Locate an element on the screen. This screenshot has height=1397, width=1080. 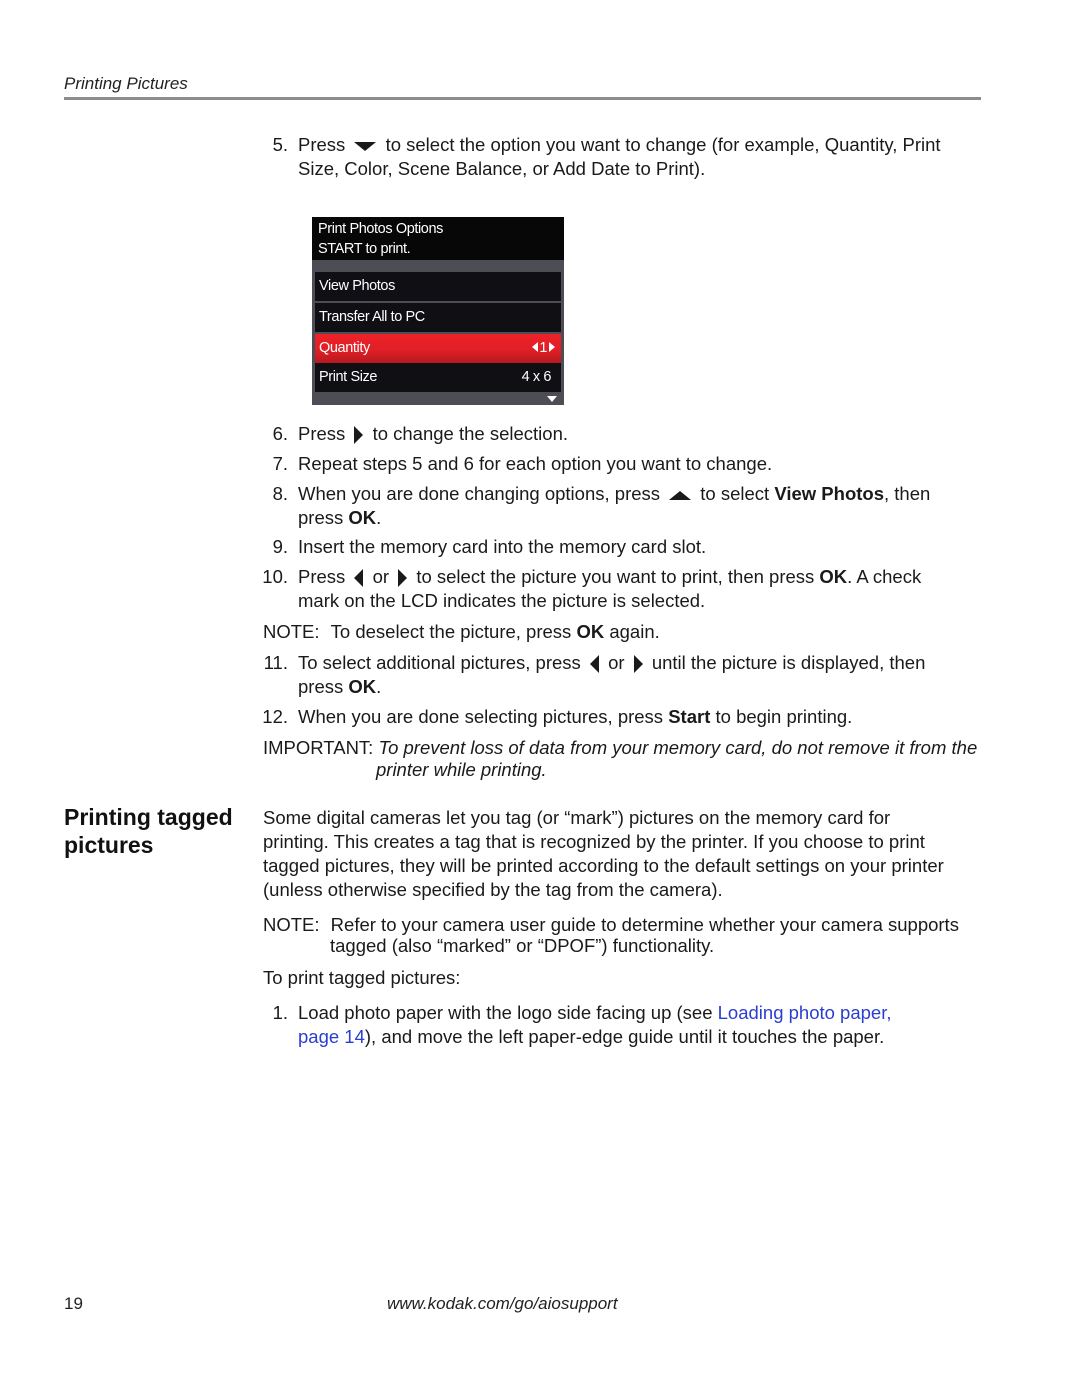
print-size-value: 4 x 6 is located at coordinates (536, 377).